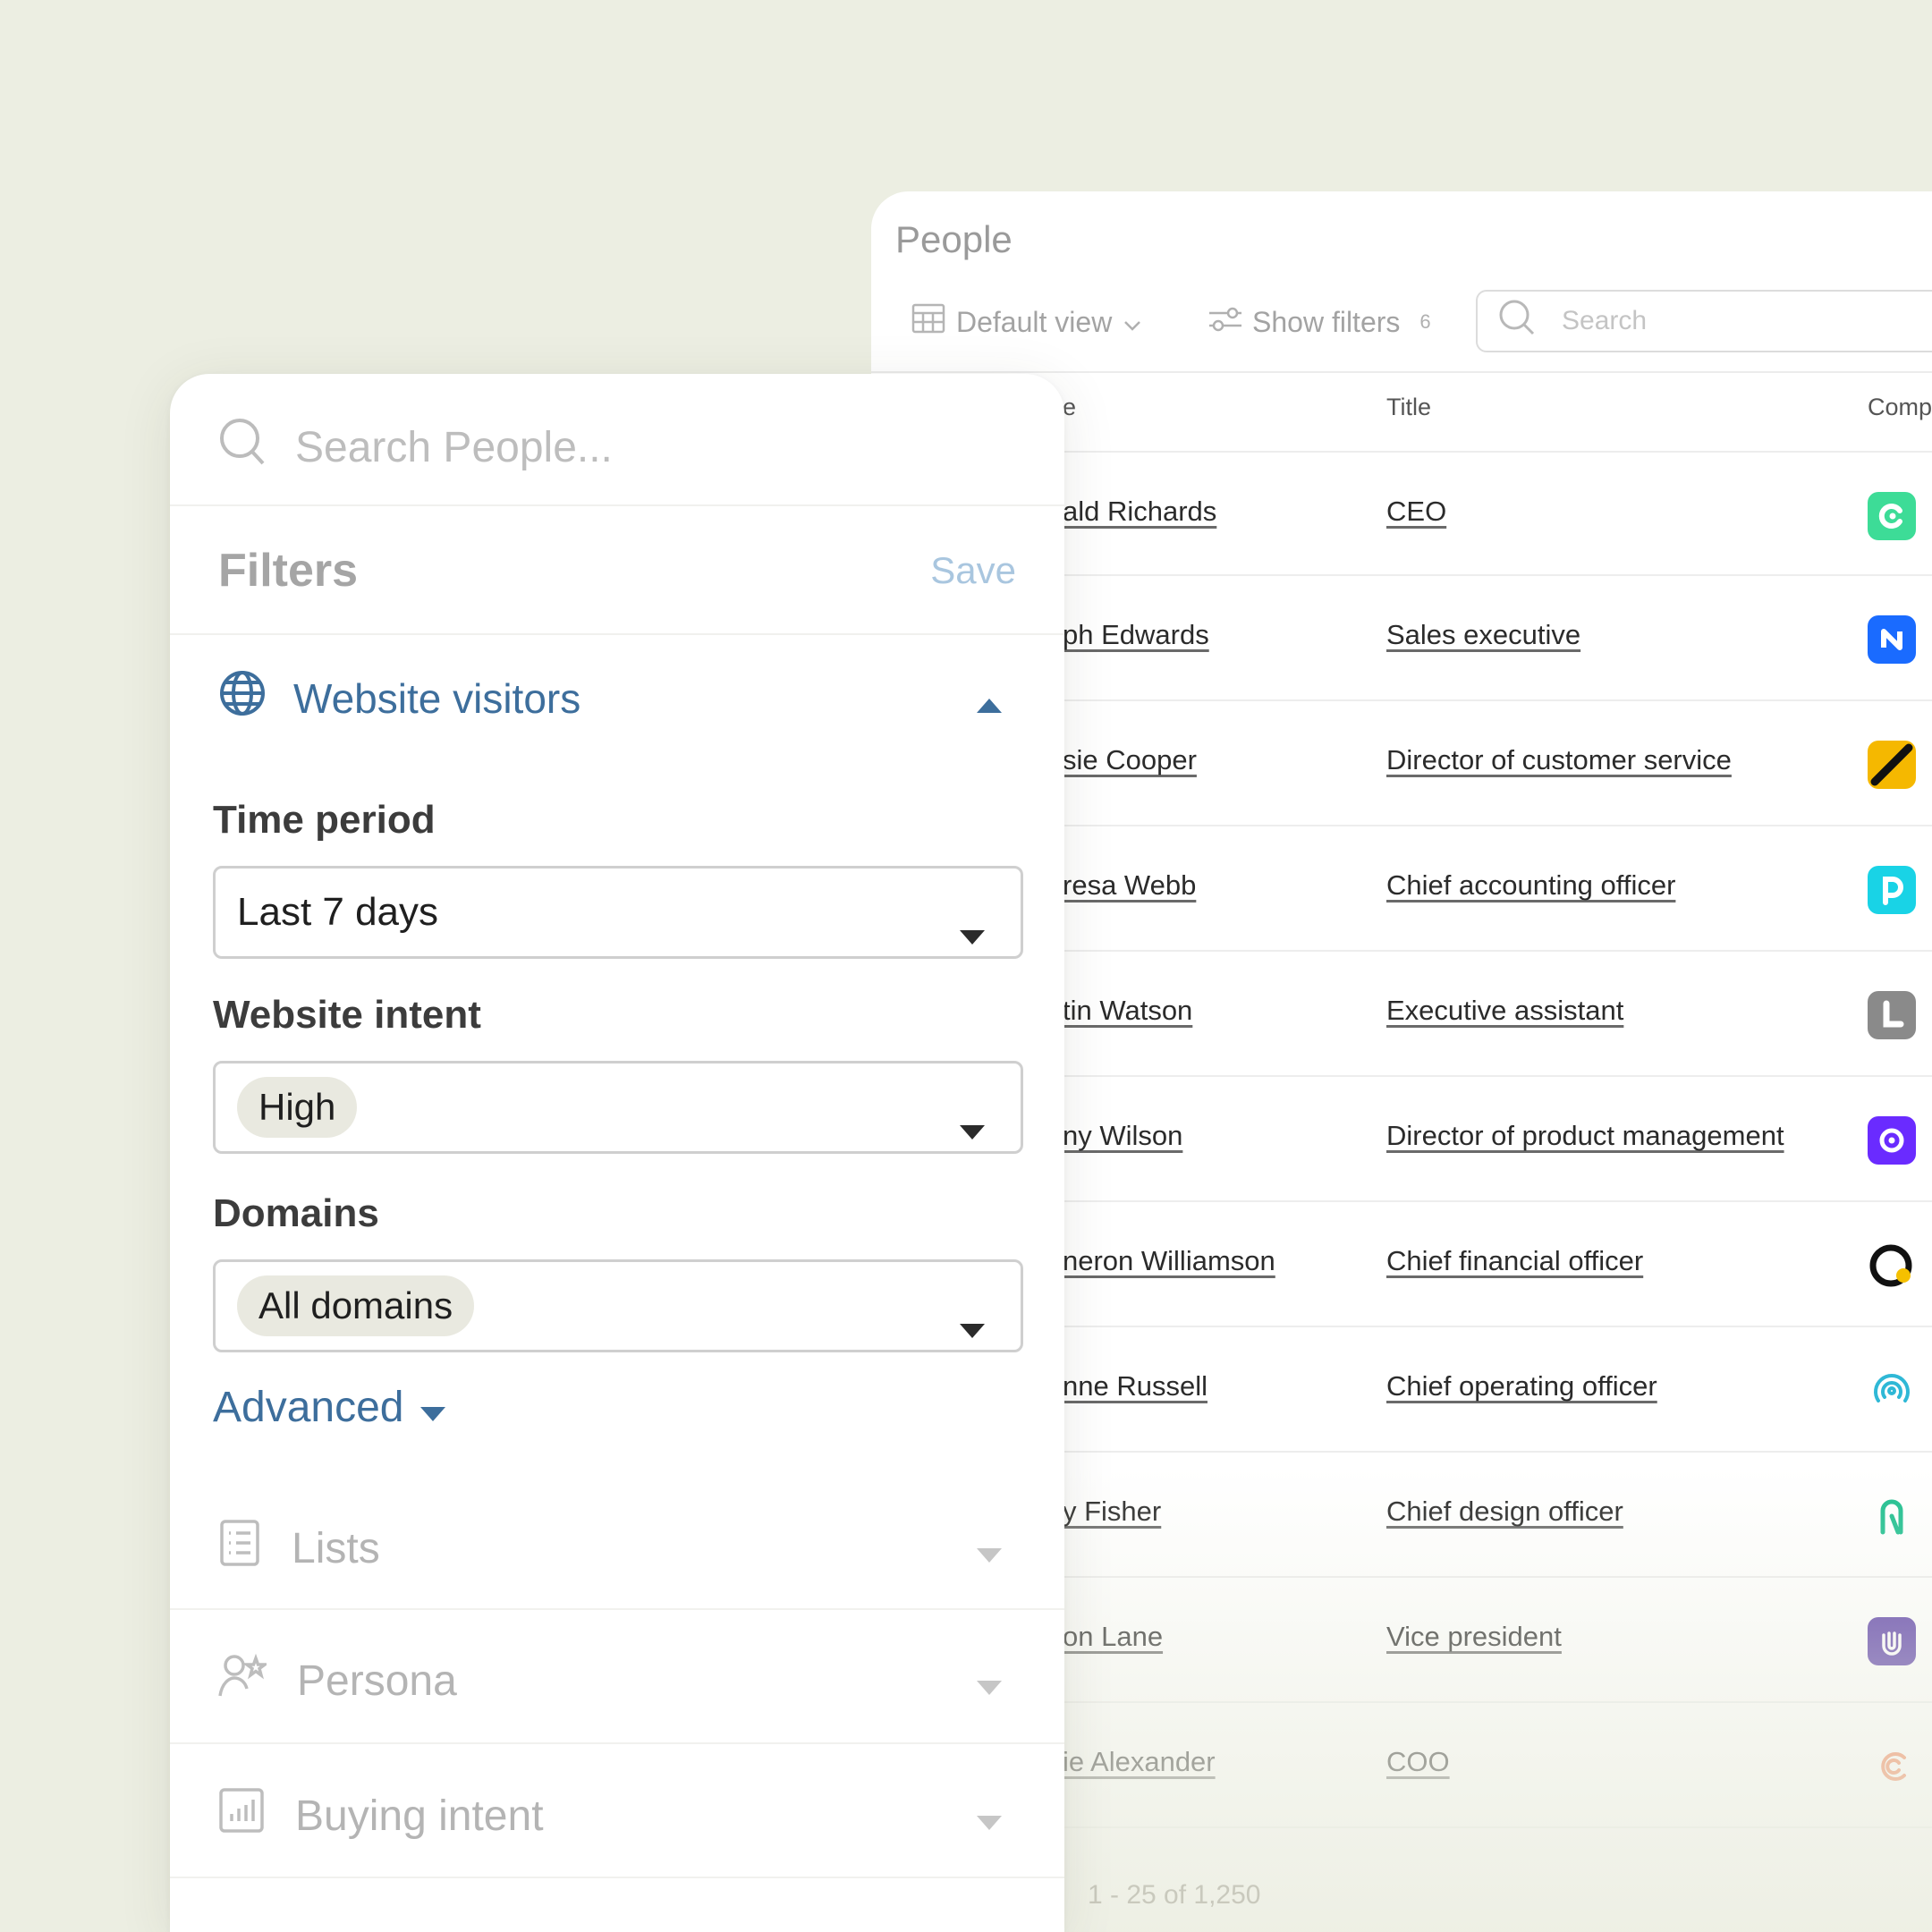  Describe the element at coordinates (377, 1681) in the screenshot. I see `persona-label: Persona` at that location.